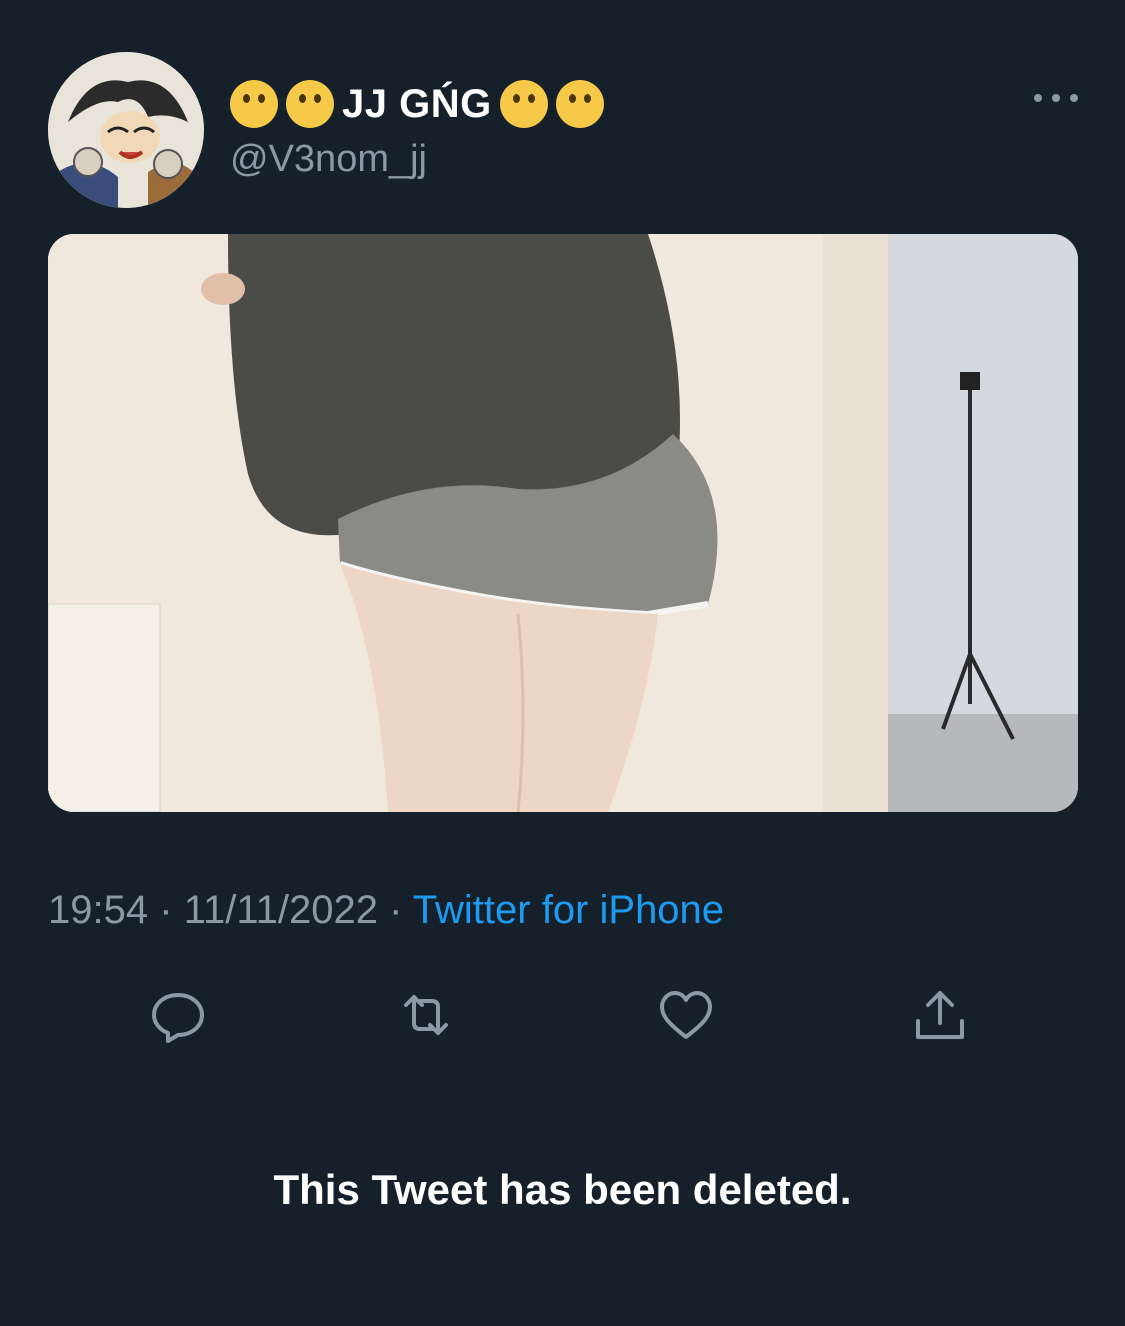  Describe the element at coordinates (1056, 98) in the screenshot. I see `more-dots-icon` at that location.